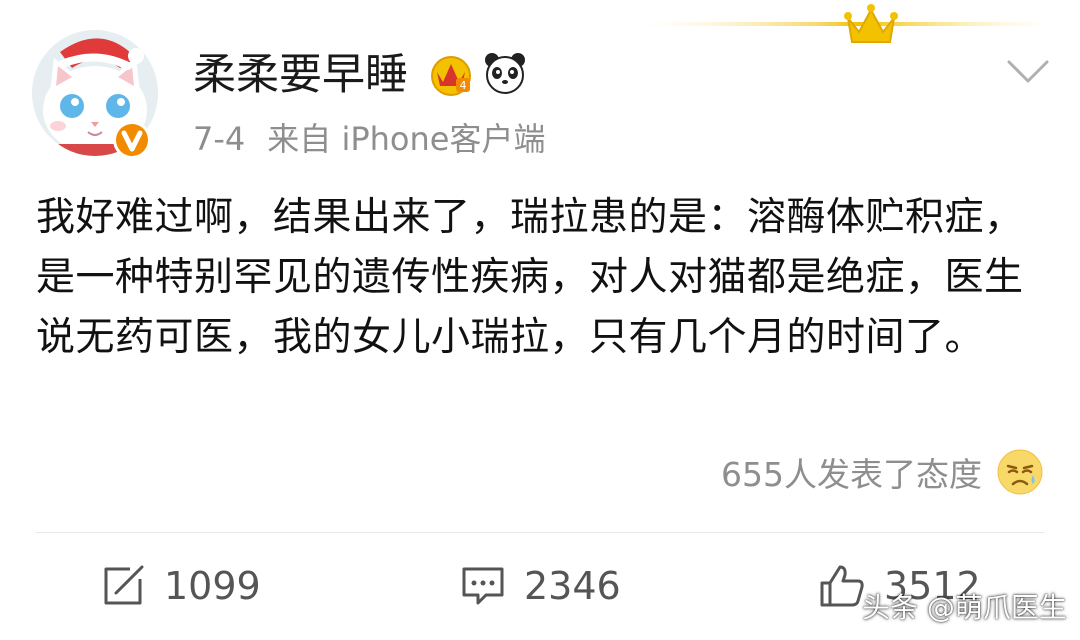 This screenshot has height=640, width=1080. I want to click on sad-face-icon, so click(1020, 472).